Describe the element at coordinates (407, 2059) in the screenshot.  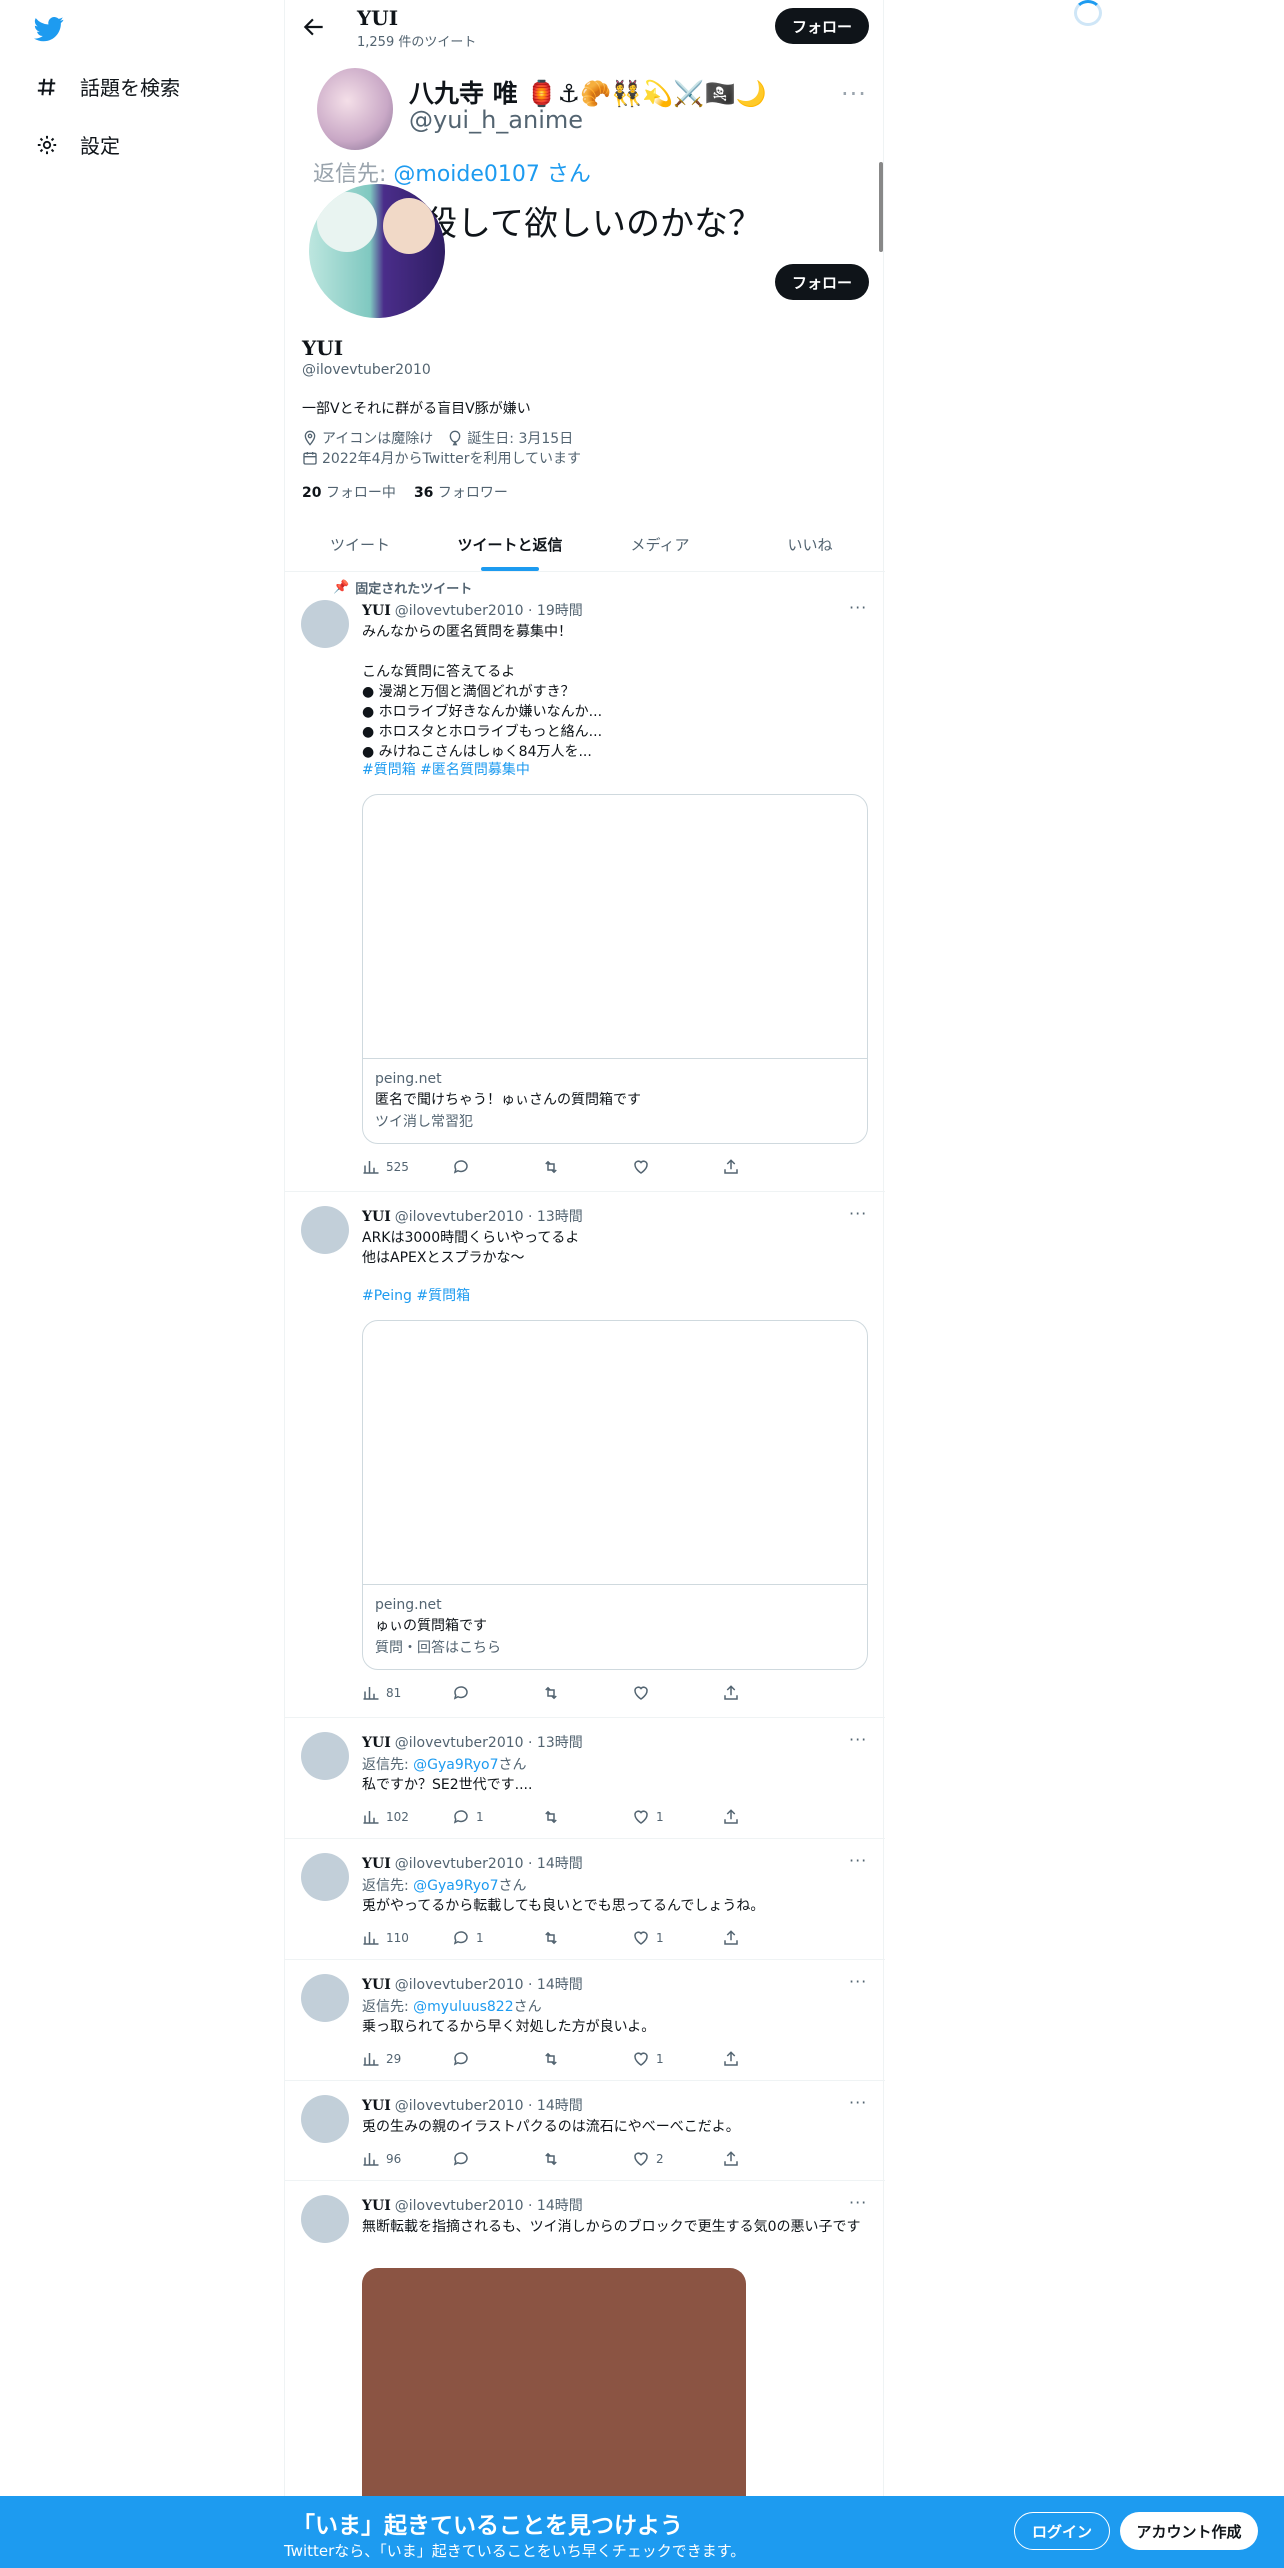
I see `views-button: 29` at that location.